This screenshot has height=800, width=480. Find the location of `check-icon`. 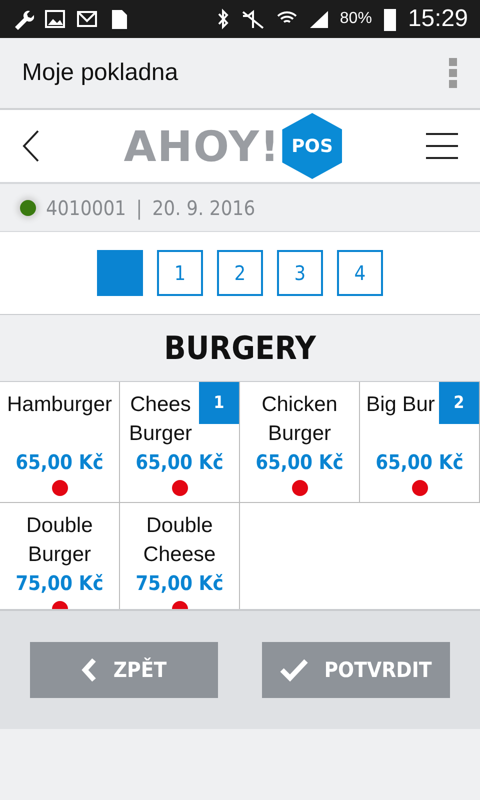

check-icon is located at coordinates (294, 670).